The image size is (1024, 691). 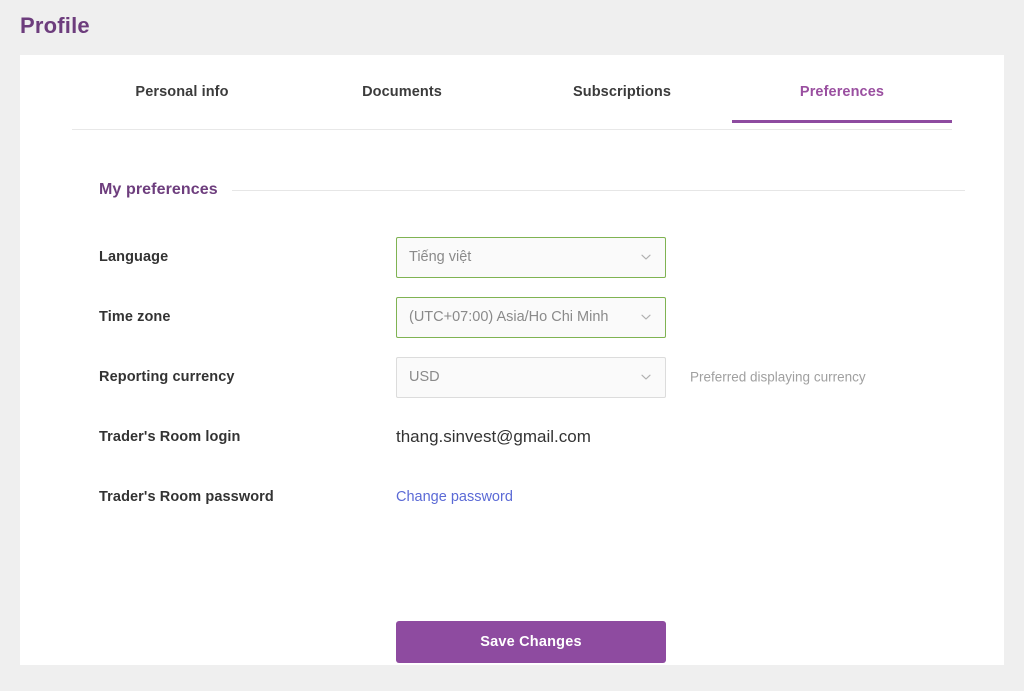 I want to click on save-button-wrap: Save Changes, so click(x=531, y=642).